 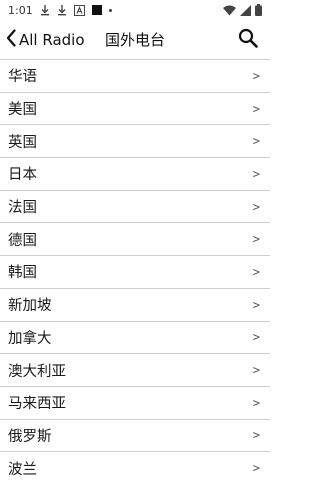 I want to click on item-label: 俄罗斯, so click(x=30, y=436).